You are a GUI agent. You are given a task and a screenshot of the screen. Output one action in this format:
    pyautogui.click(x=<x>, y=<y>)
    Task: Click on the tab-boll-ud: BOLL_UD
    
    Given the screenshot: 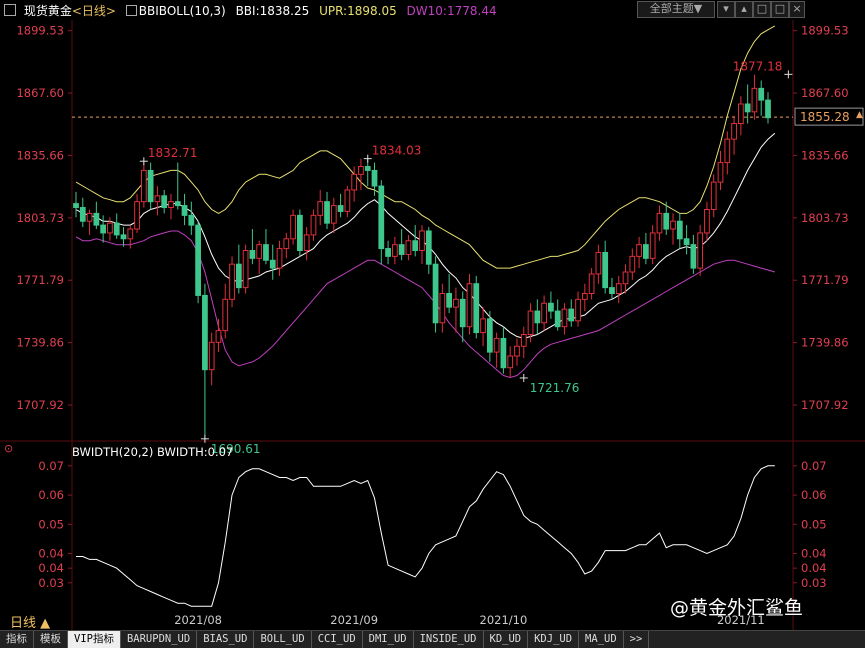 What is the action you would take?
    pyautogui.click(x=283, y=639)
    